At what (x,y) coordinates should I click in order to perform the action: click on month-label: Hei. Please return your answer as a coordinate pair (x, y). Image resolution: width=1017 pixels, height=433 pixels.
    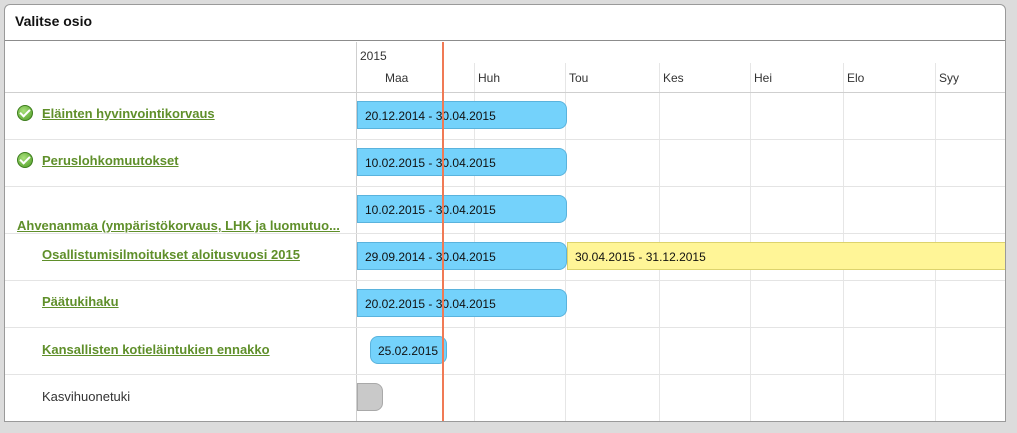
    Looking at the image, I should click on (763, 78).